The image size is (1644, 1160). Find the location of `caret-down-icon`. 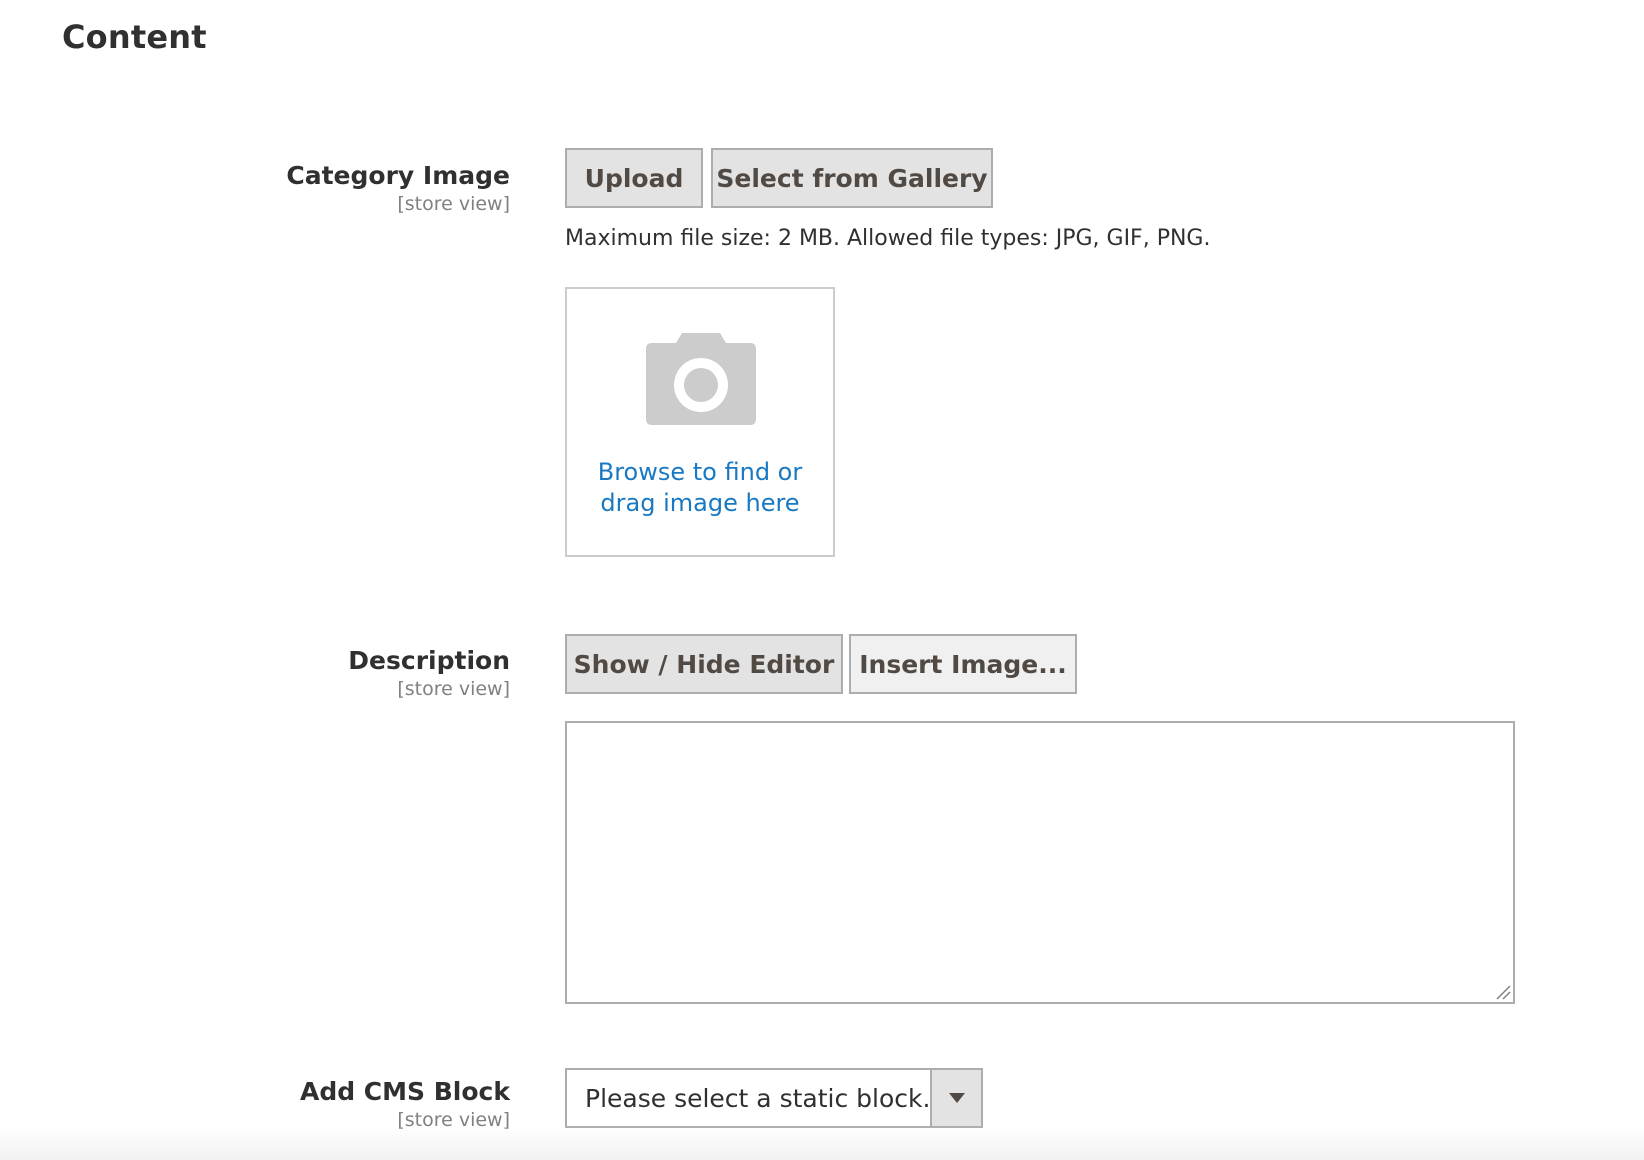

caret-down-icon is located at coordinates (956, 1098).